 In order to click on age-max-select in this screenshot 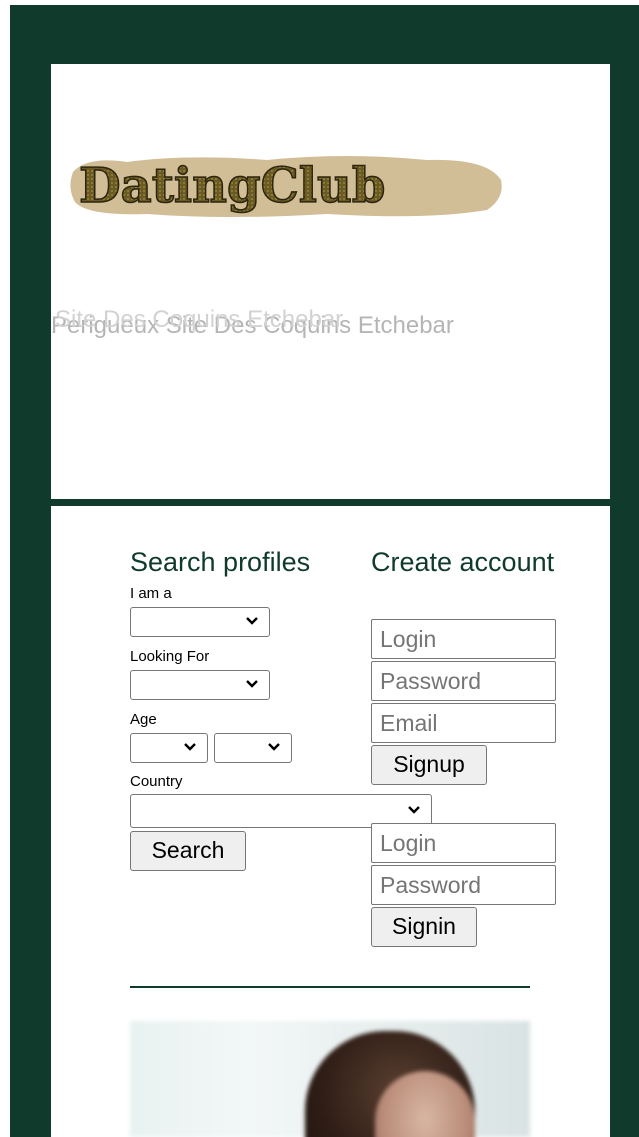, I will do `click(253, 748)`.